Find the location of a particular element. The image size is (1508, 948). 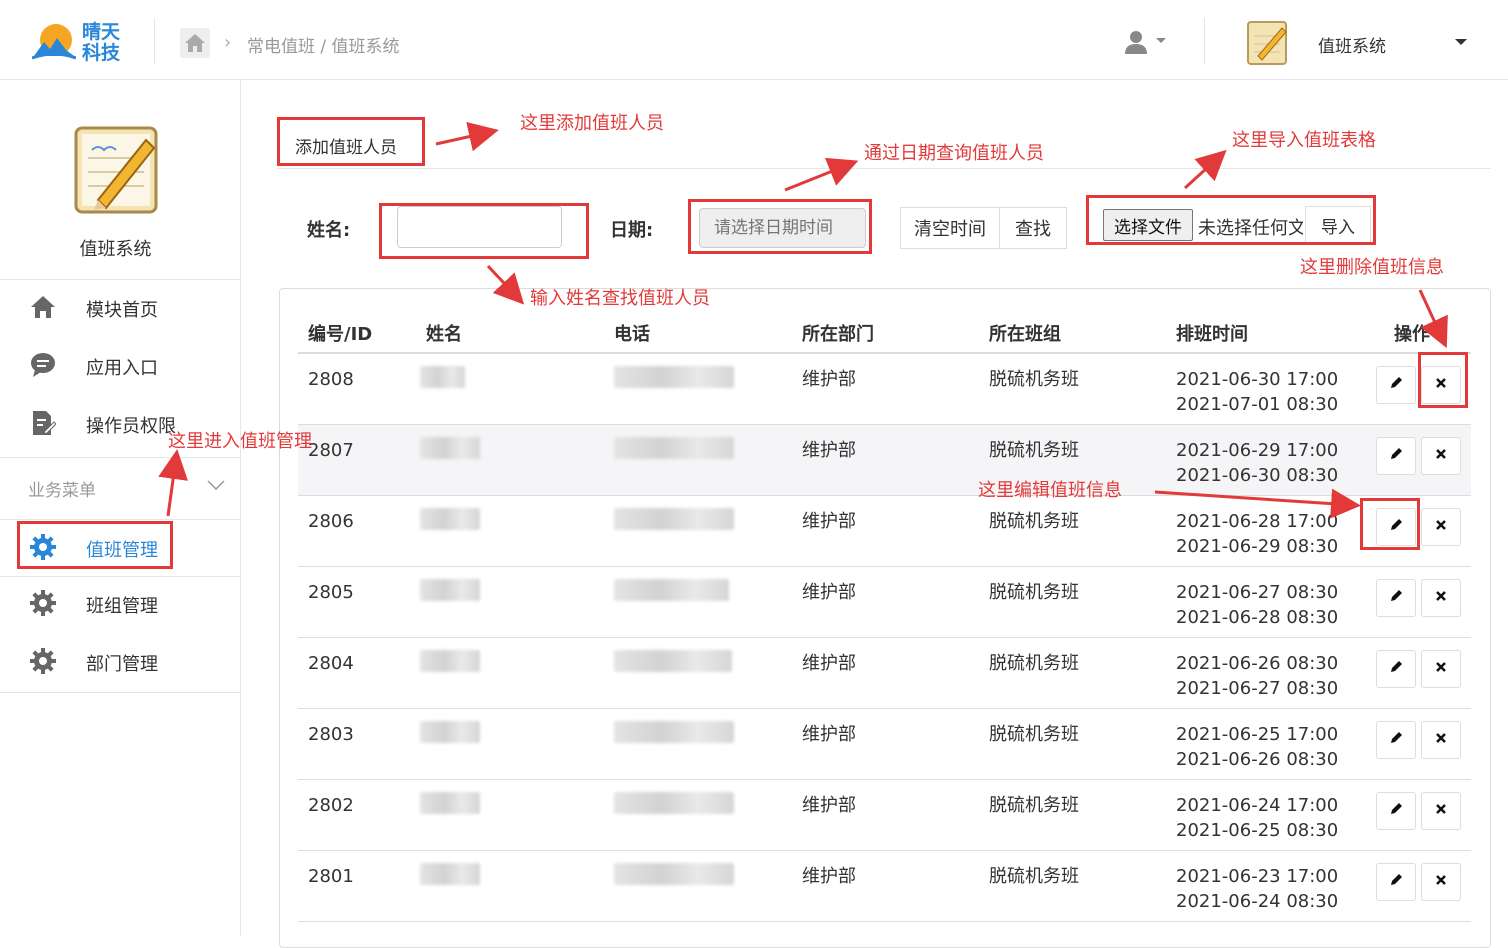

sun-mountain-logo-icon is located at coordinates (54, 42).